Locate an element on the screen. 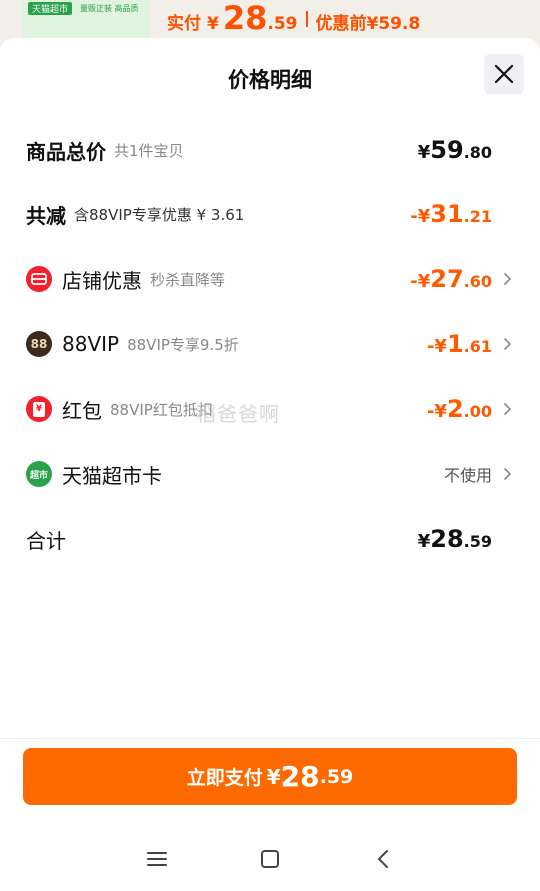 This screenshot has width=540, height=891. sheet-title: 价格明细 is located at coordinates (270, 80).